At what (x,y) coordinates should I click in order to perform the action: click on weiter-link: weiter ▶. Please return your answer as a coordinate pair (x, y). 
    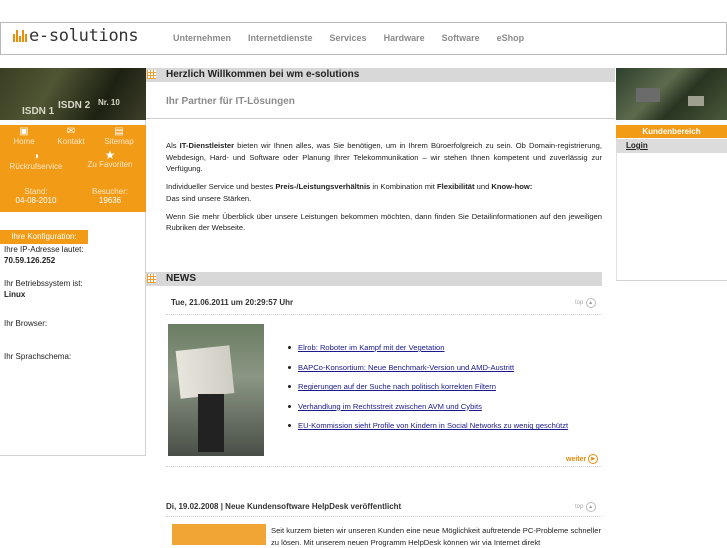
    Looking at the image, I should click on (582, 459).